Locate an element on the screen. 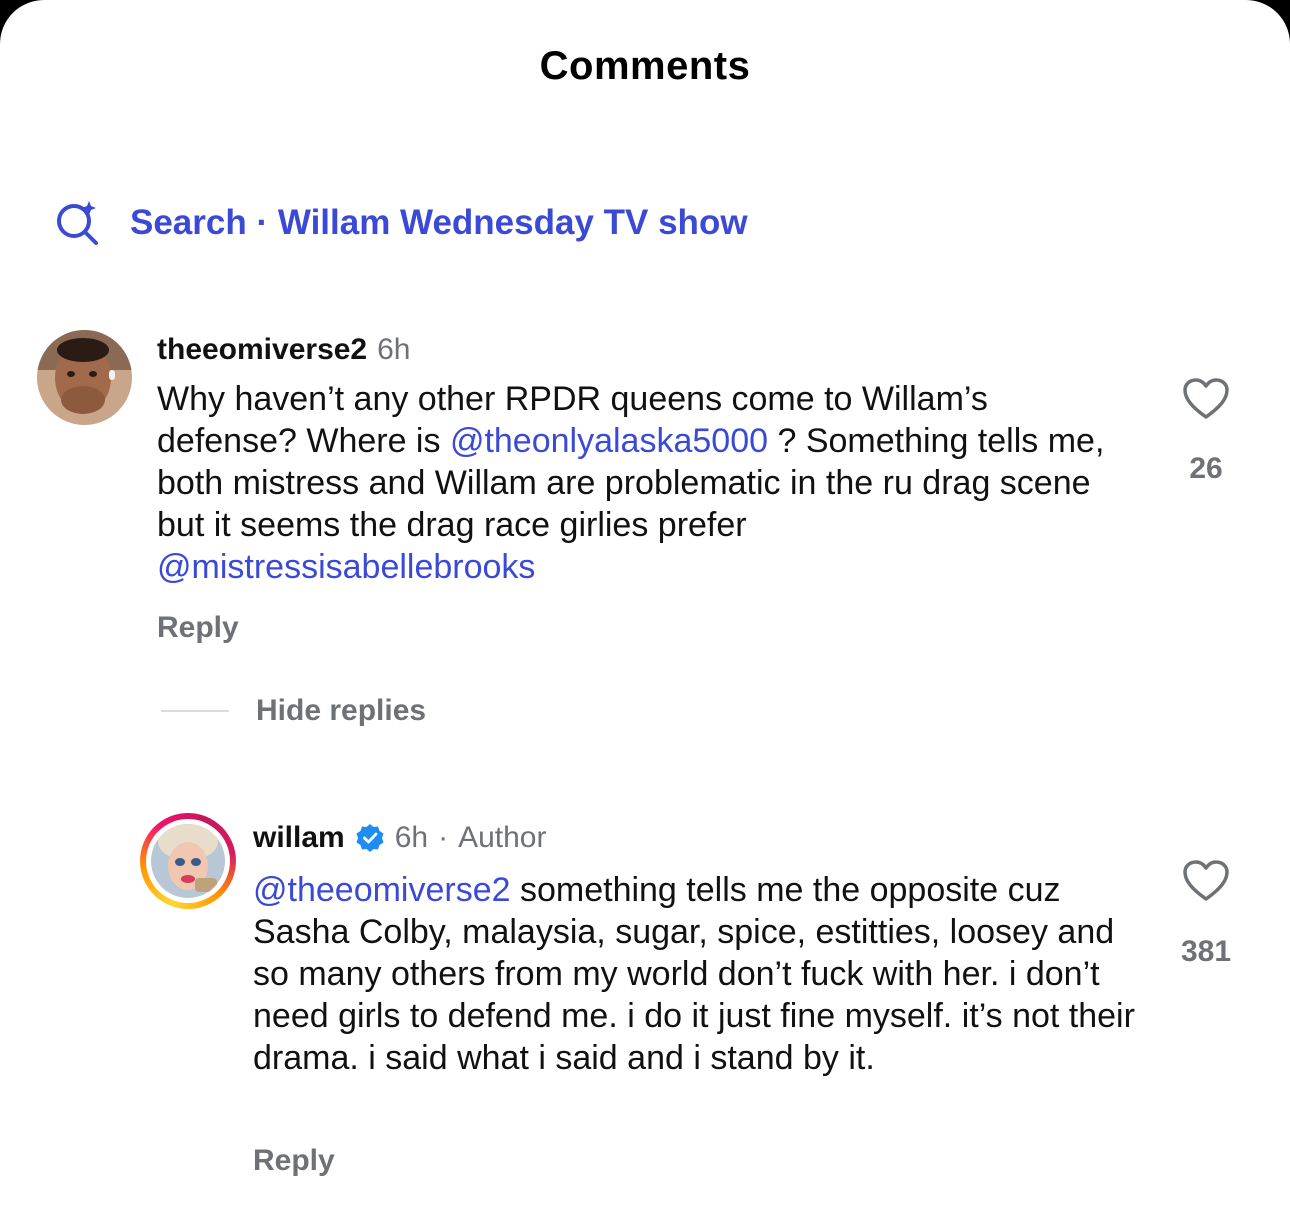 This screenshot has width=1290, height=1223. avatar-story-ring is located at coordinates (188, 861).